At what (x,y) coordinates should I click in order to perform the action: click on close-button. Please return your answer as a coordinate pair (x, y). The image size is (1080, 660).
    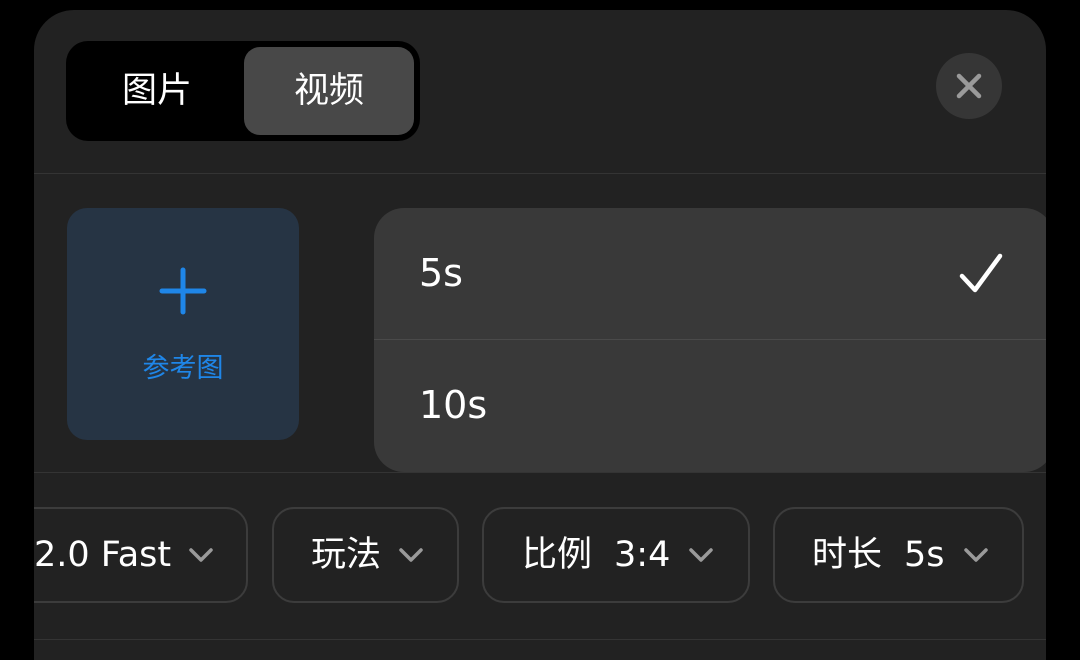
    Looking at the image, I should click on (969, 86).